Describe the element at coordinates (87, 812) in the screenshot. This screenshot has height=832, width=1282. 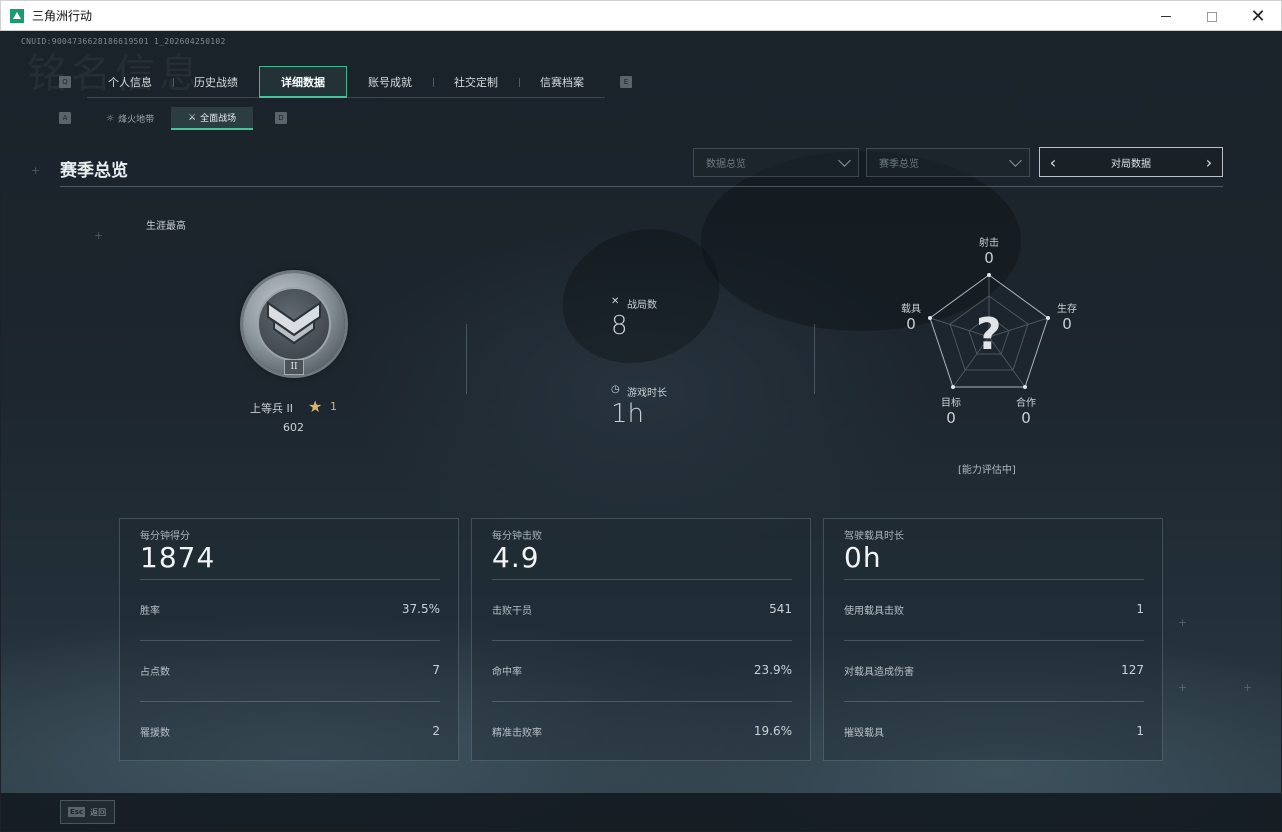
I see `back-button: Esc 返回` at that location.